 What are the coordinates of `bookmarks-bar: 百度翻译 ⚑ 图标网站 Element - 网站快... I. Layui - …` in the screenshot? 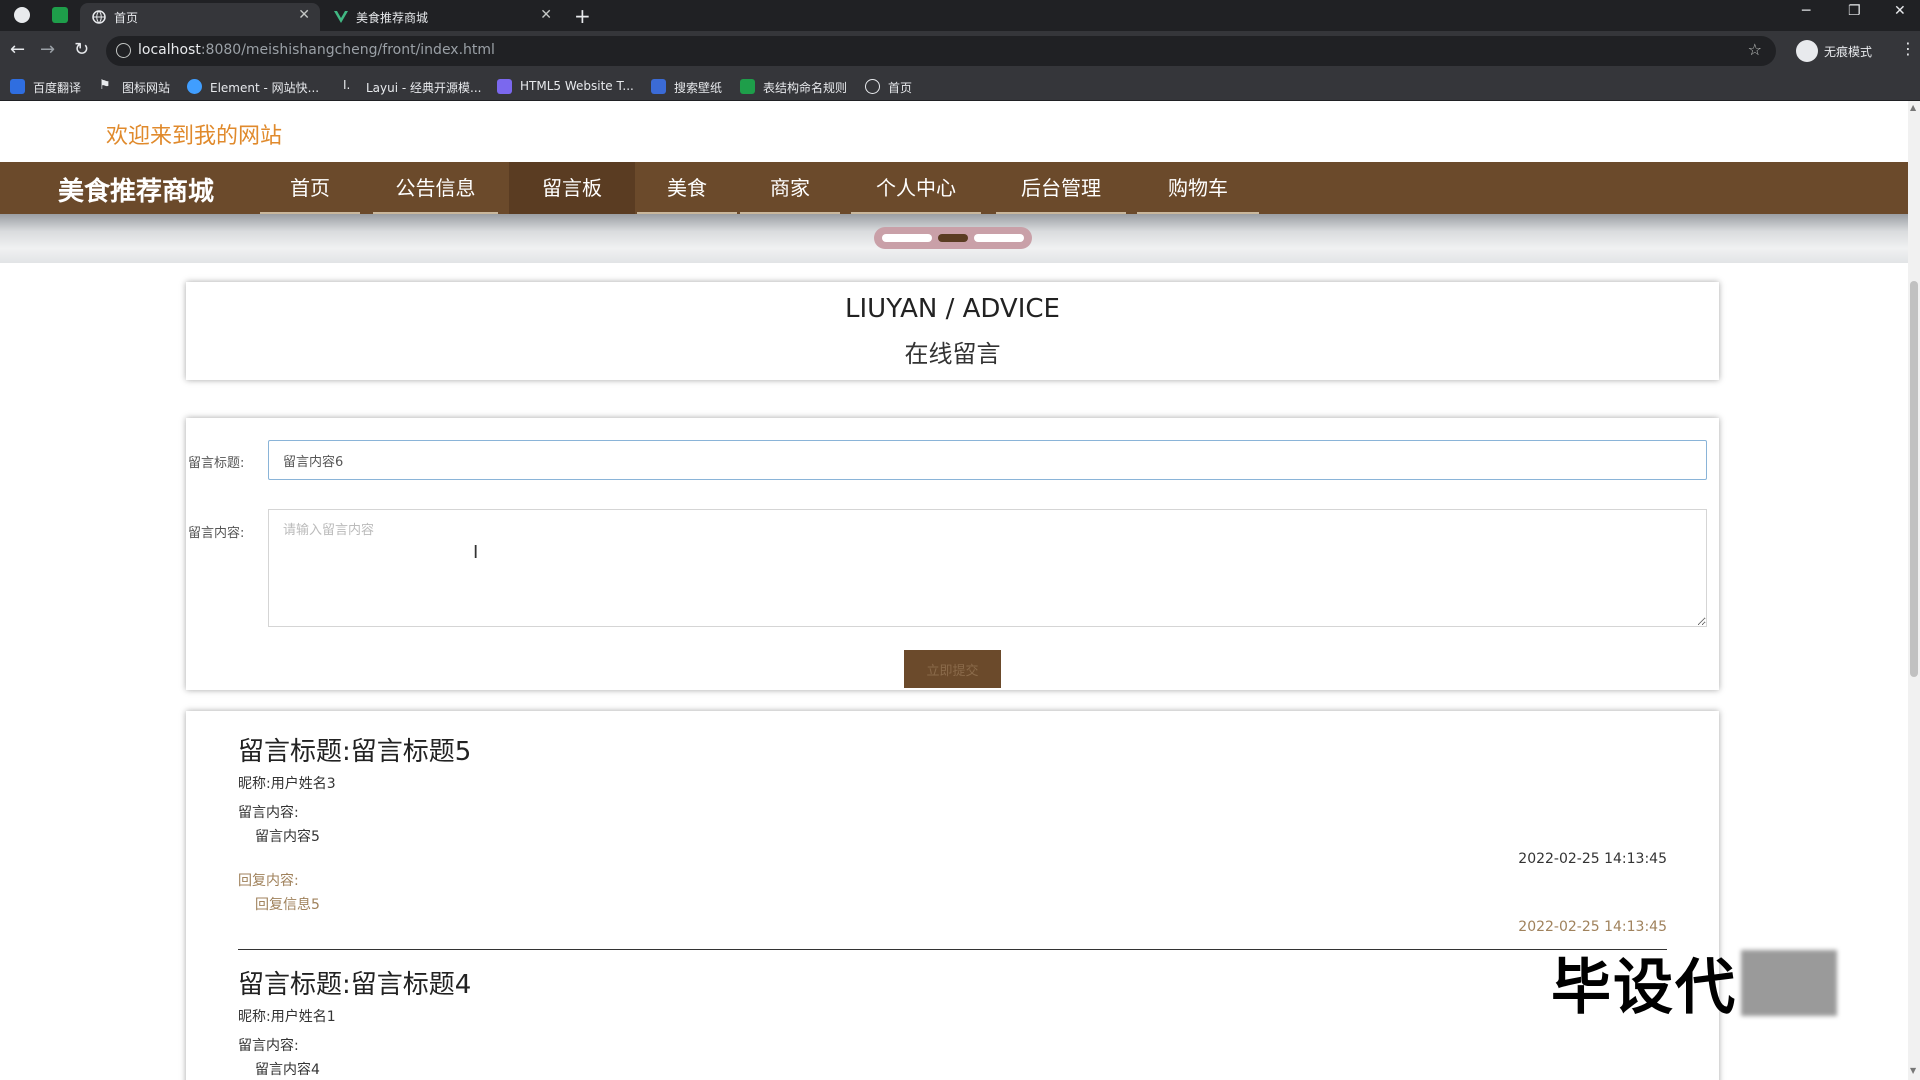 It's located at (960, 86).